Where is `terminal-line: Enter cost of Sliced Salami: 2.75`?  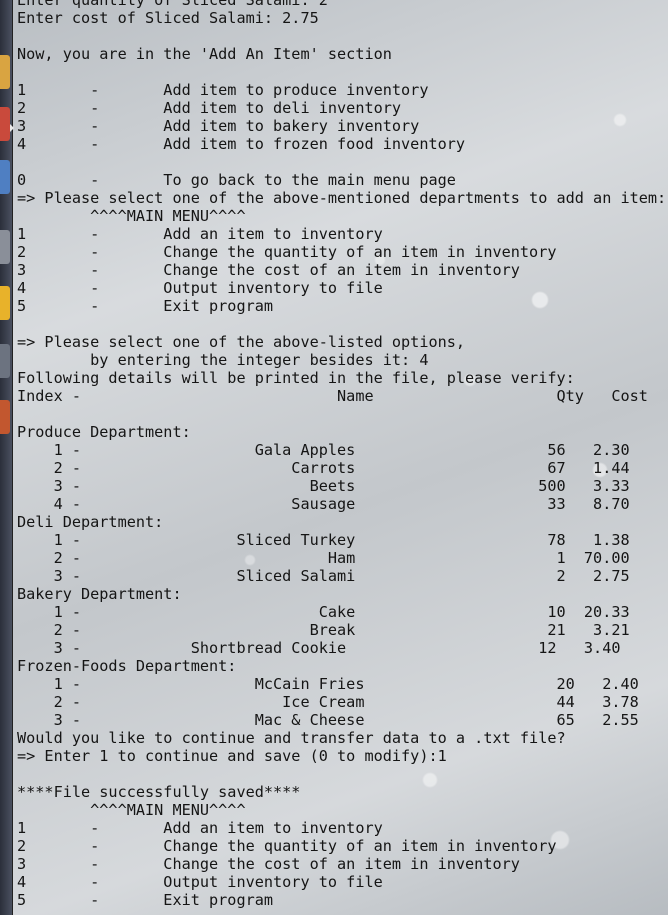
terminal-line: Enter cost of Sliced Salami: 2.75 is located at coordinates (168, 18).